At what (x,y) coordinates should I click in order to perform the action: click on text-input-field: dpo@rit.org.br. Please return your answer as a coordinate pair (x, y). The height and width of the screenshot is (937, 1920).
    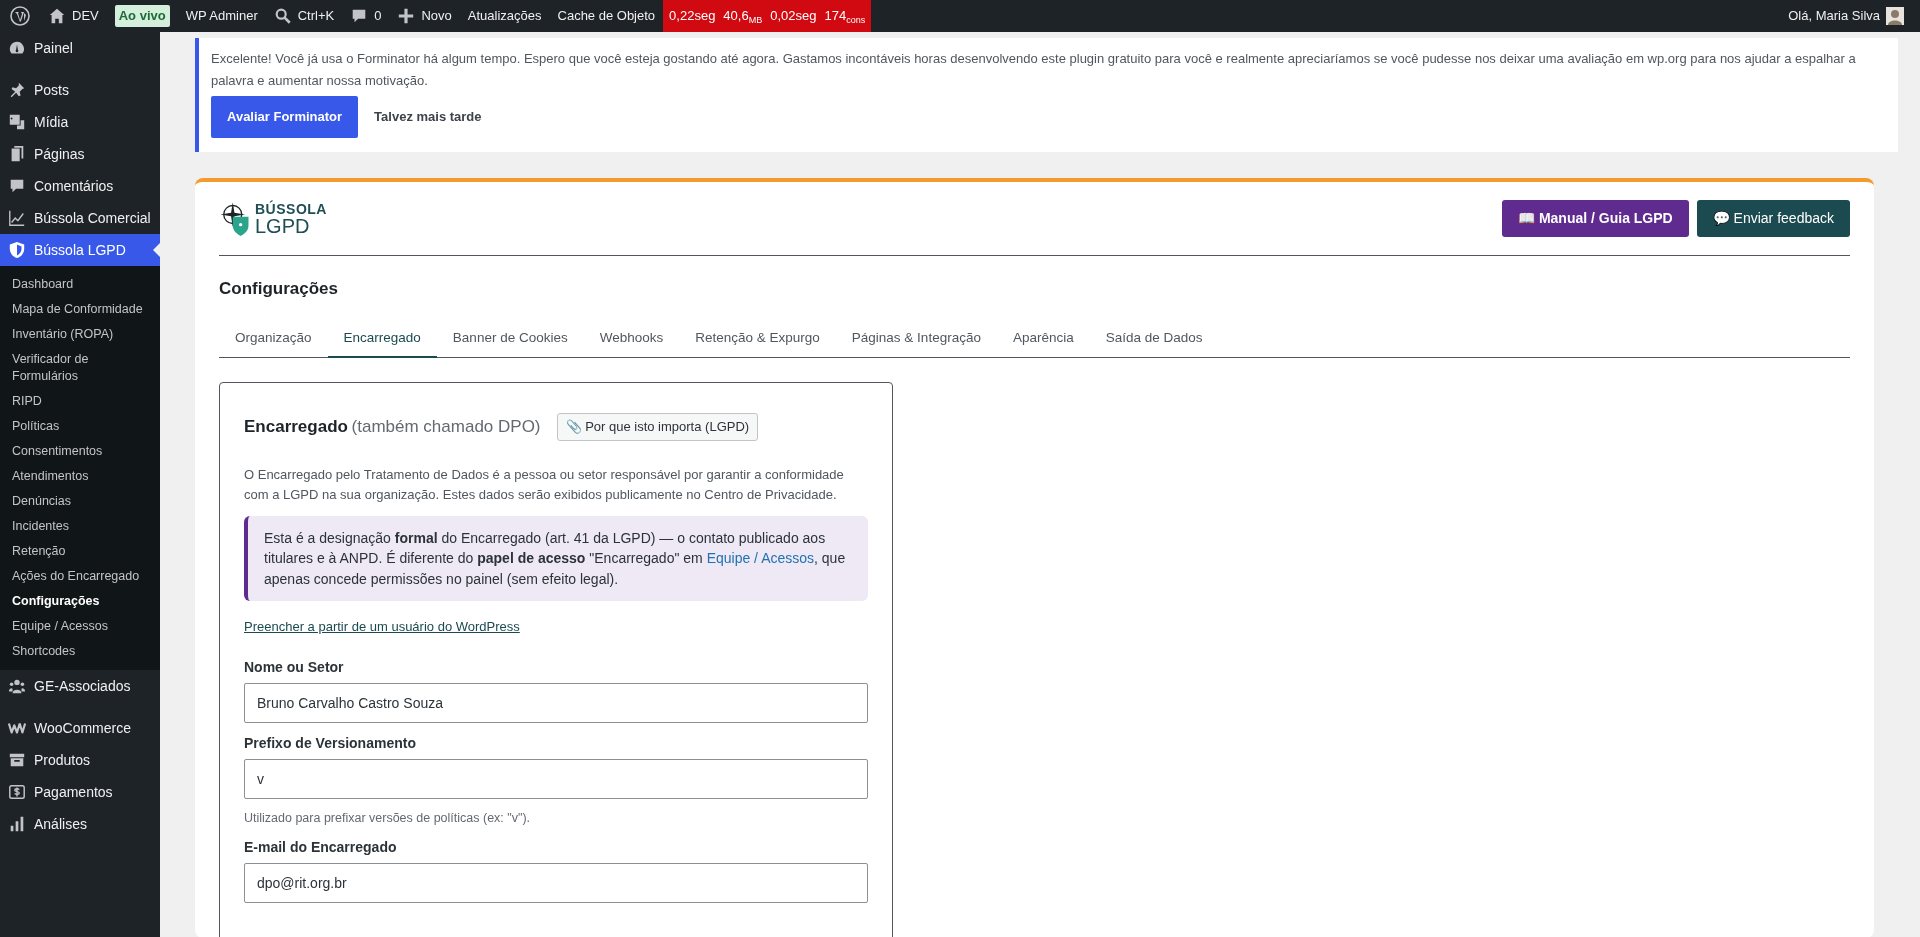
    Looking at the image, I should click on (556, 883).